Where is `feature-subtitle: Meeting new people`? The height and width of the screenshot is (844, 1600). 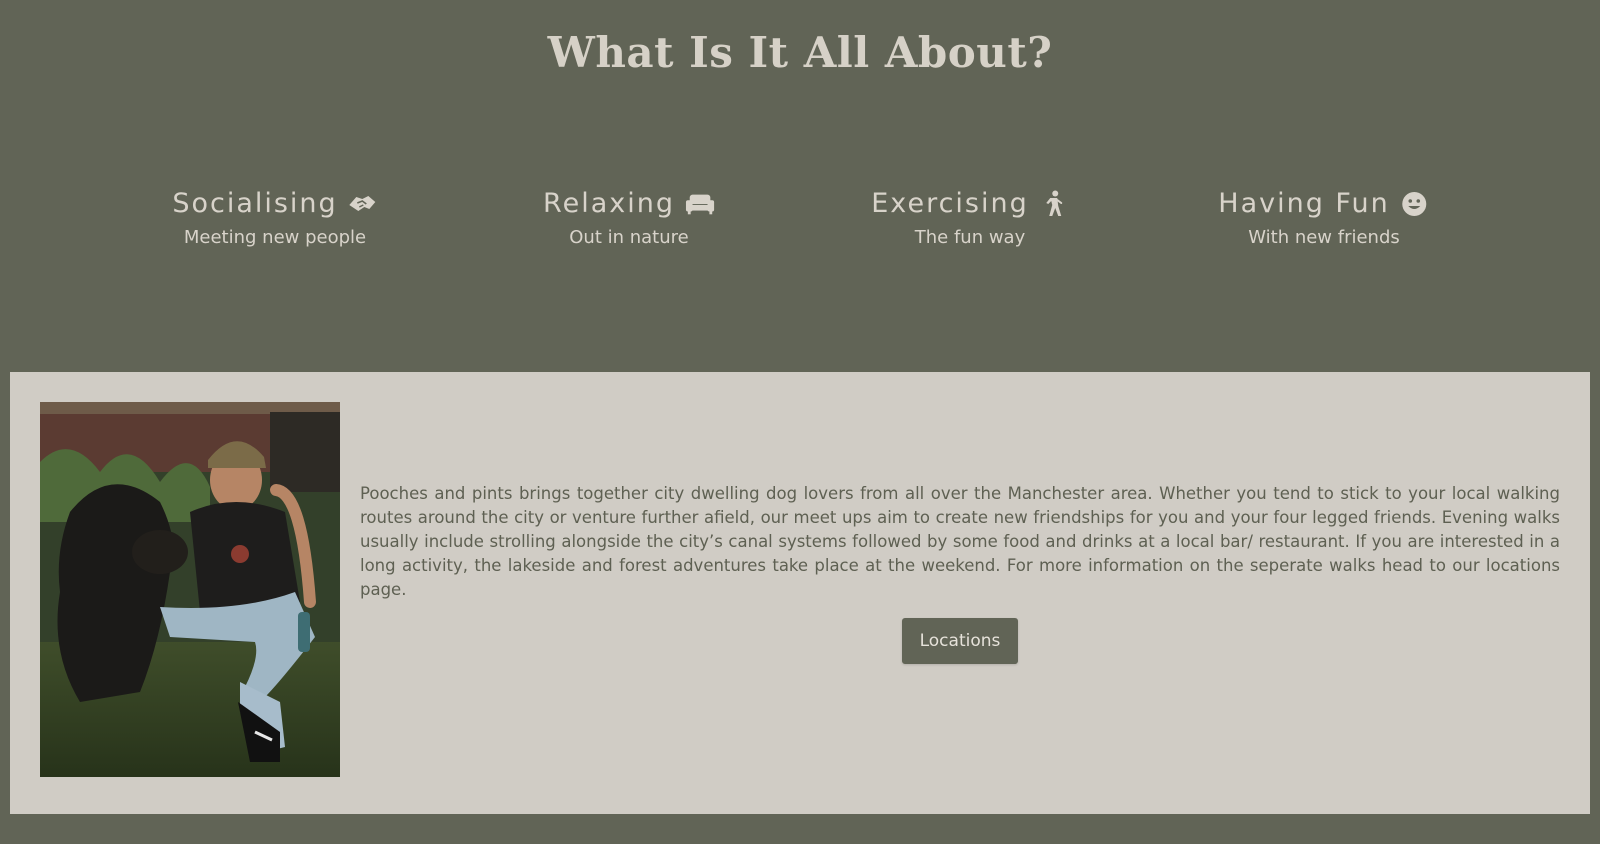 feature-subtitle: Meeting new people is located at coordinates (275, 237).